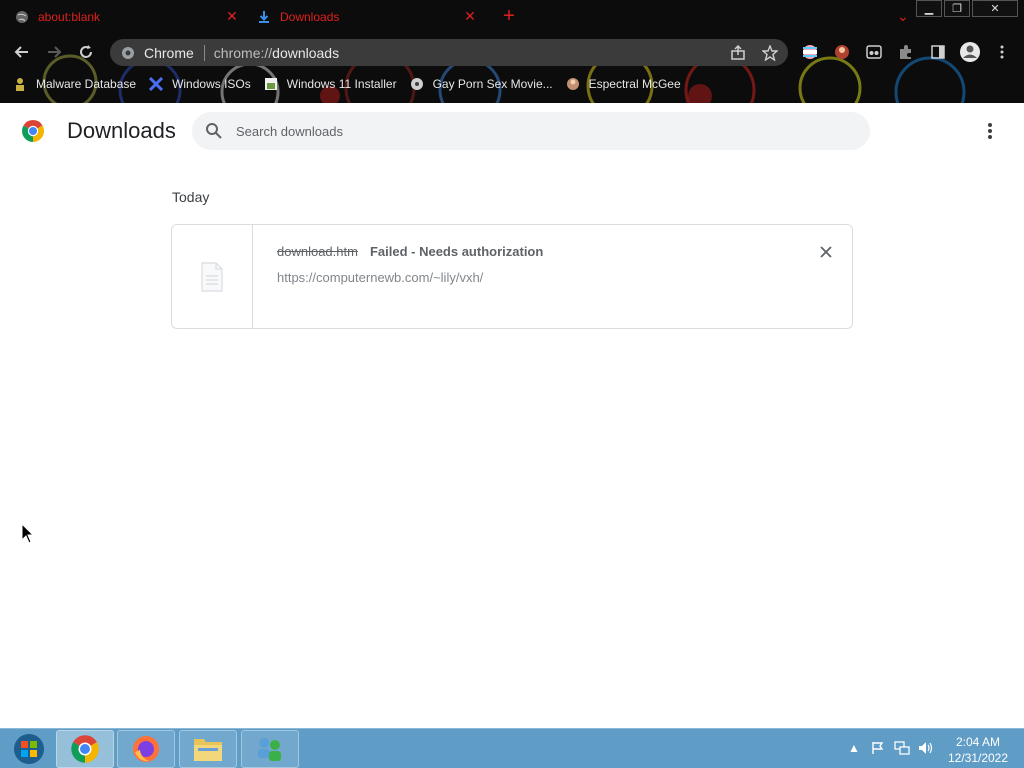 The image size is (1024, 768). I want to click on tab-title: Downloads, so click(310, 17).